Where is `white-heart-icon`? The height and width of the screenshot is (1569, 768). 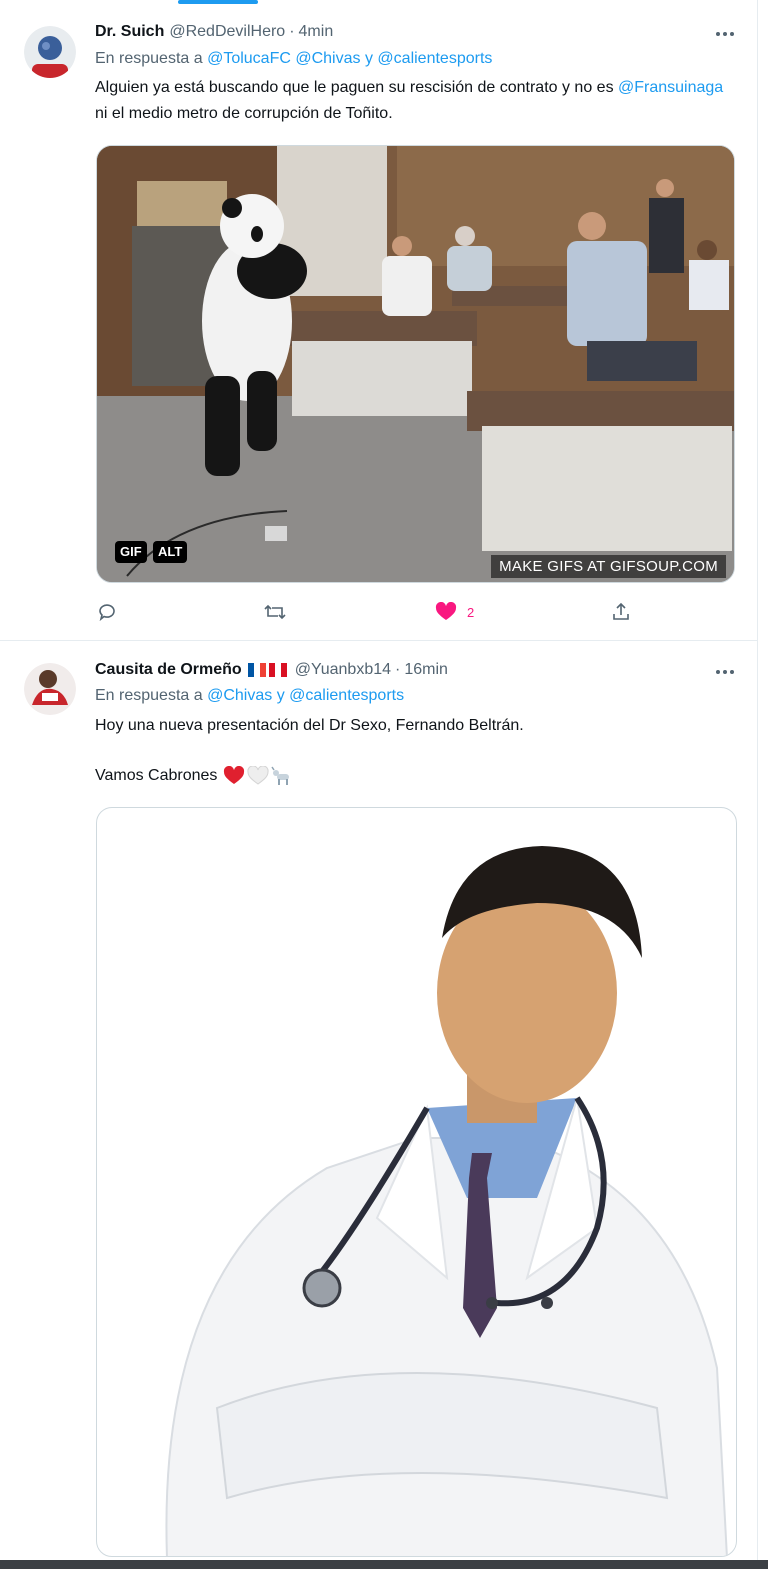 white-heart-icon is located at coordinates (258, 775).